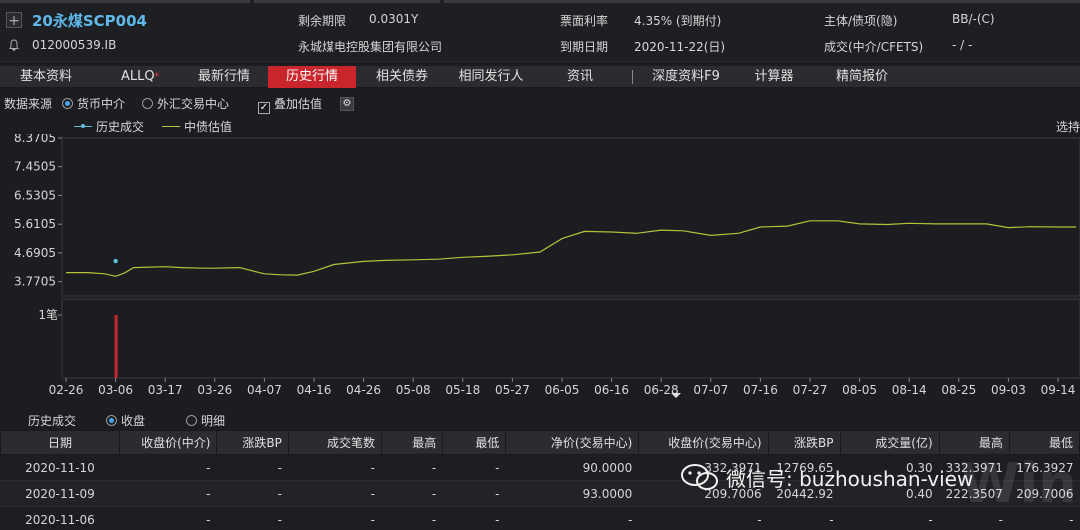  Describe the element at coordinates (571, 248) in the screenshot. I see `valuation-series-line` at that location.